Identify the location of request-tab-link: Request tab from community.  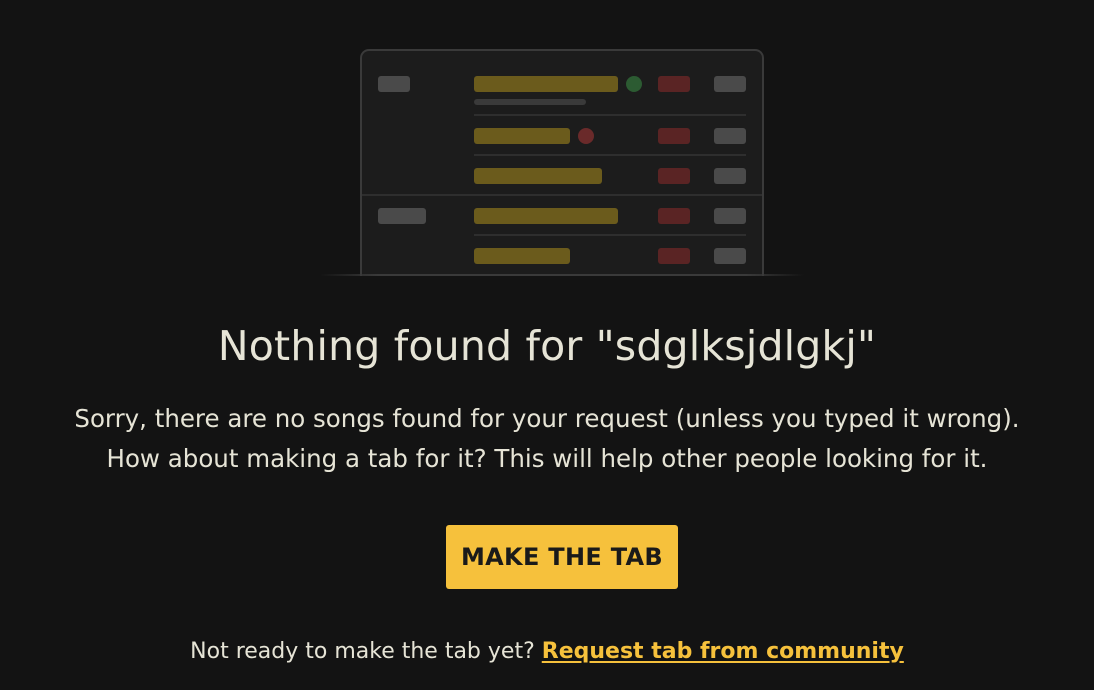
(723, 651).